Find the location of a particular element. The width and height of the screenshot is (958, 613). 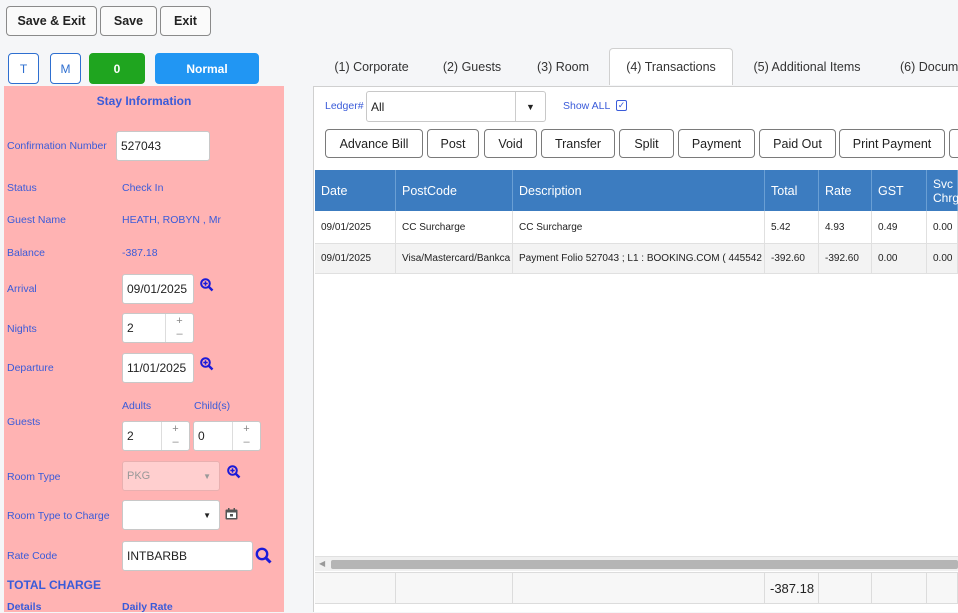

column-header-gst: GST is located at coordinates (899, 190).